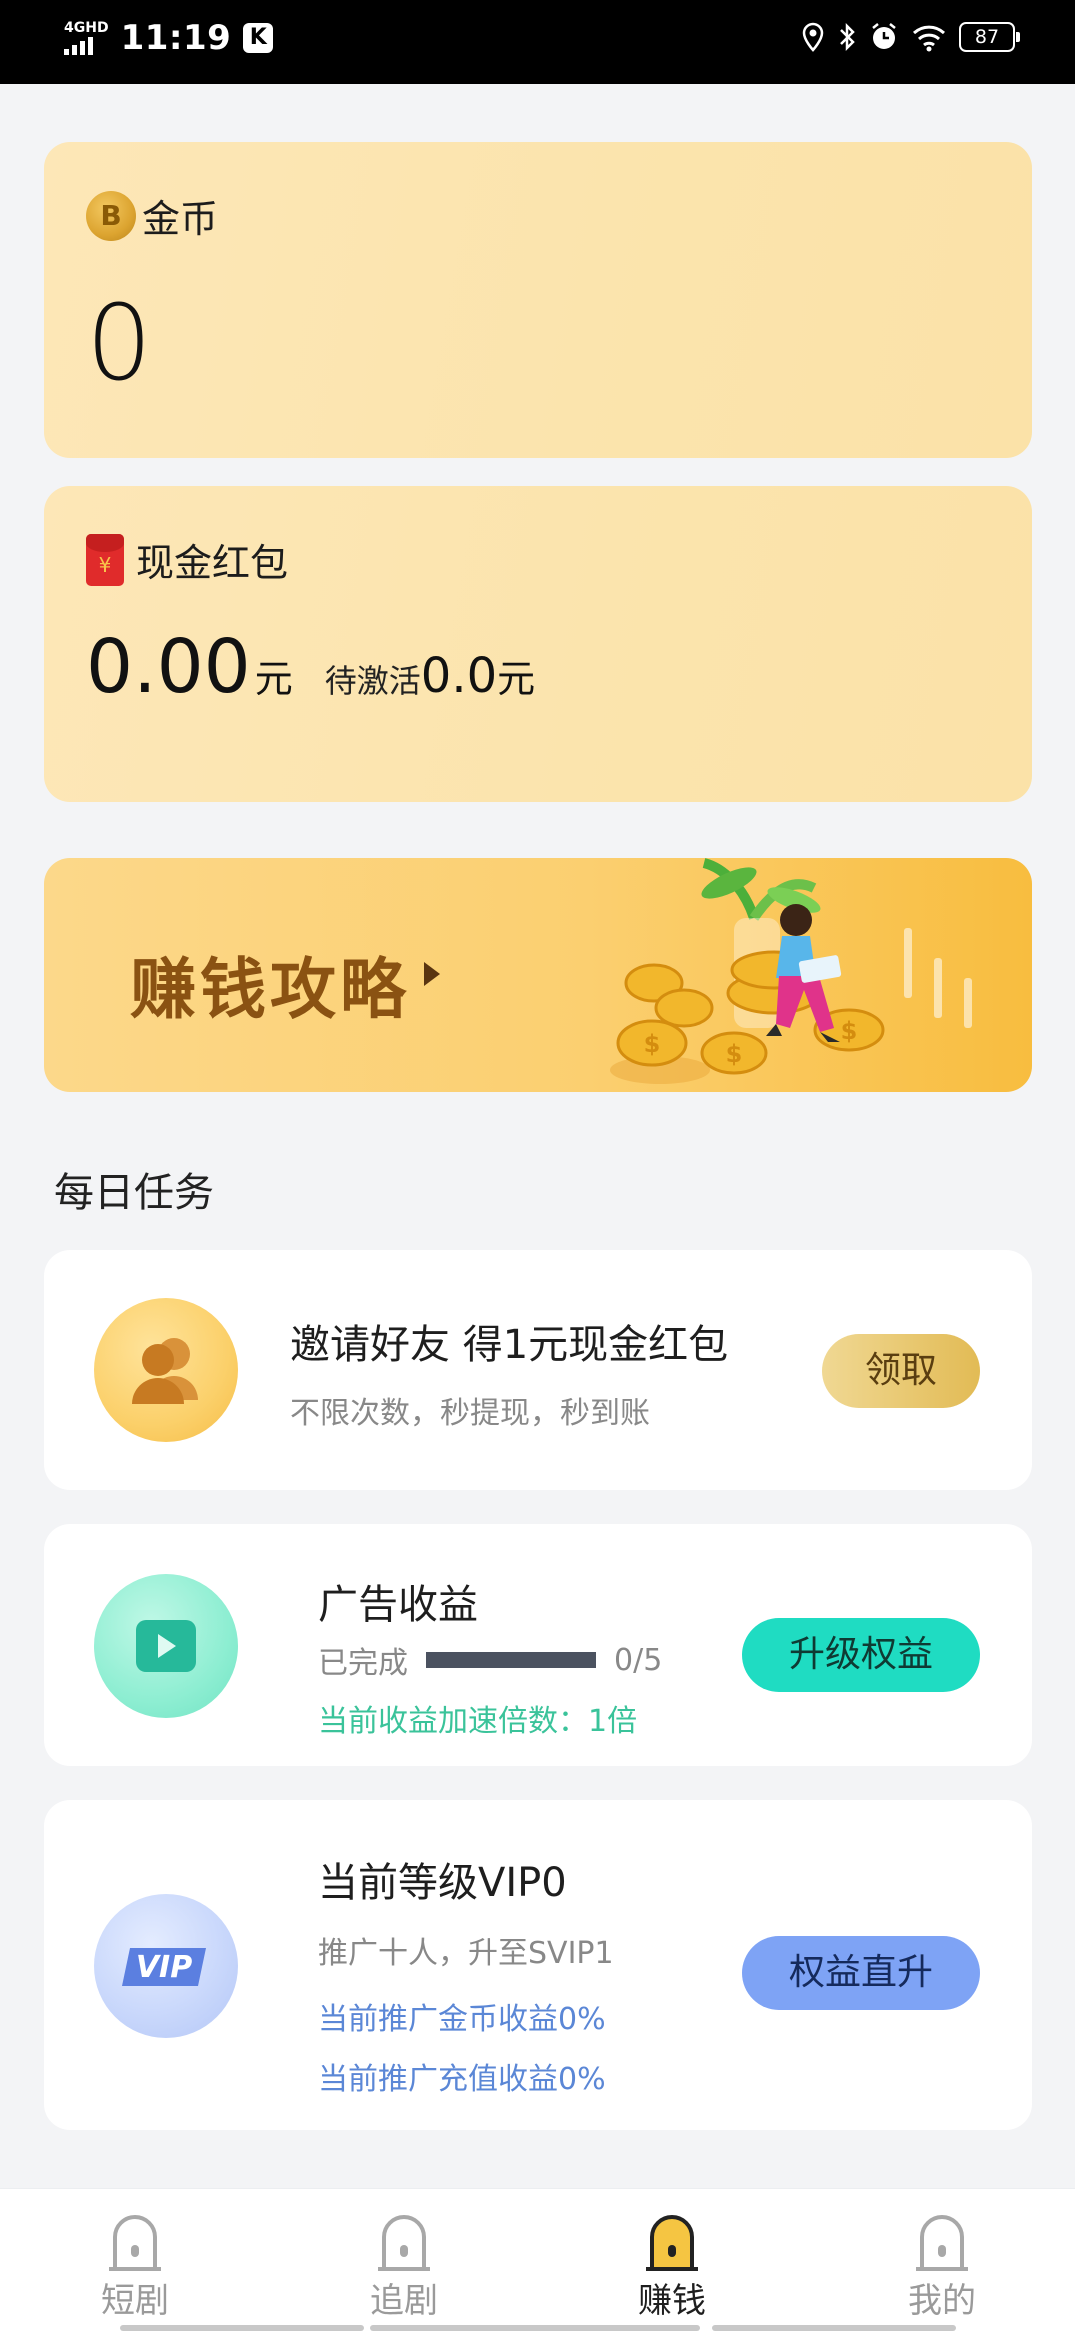 Image resolution: width=1075 pixels, height=2335 pixels. Describe the element at coordinates (538, 300) in the screenshot. I see `coin-balance-card: B 金币 0` at that location.